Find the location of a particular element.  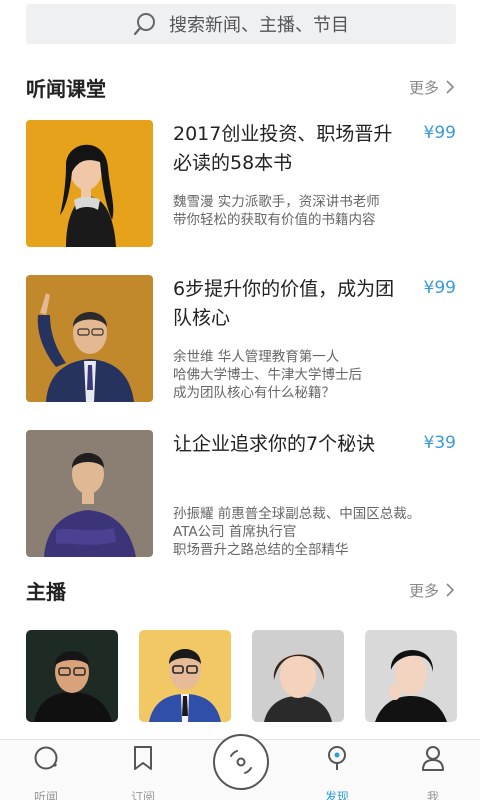

tab-listen: 听闻 is located at coordinates (46, 772).